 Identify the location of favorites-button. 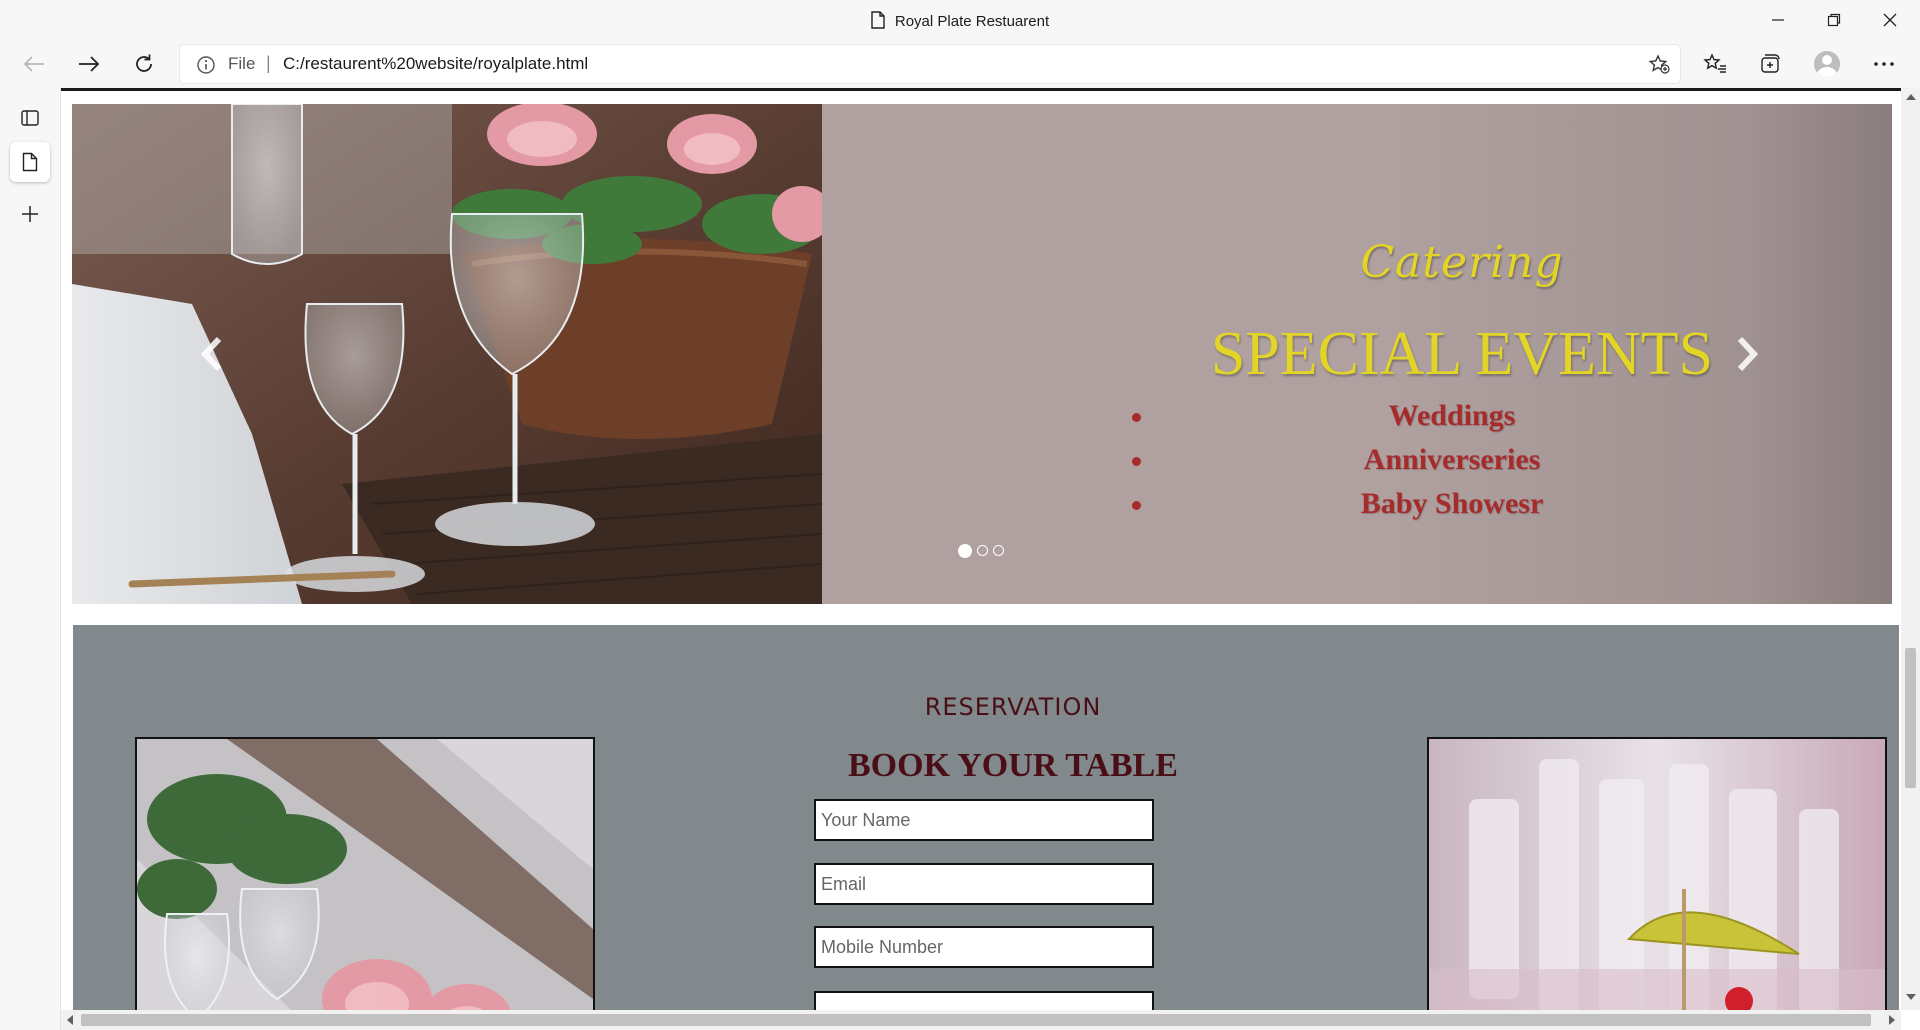
(1715, 64).